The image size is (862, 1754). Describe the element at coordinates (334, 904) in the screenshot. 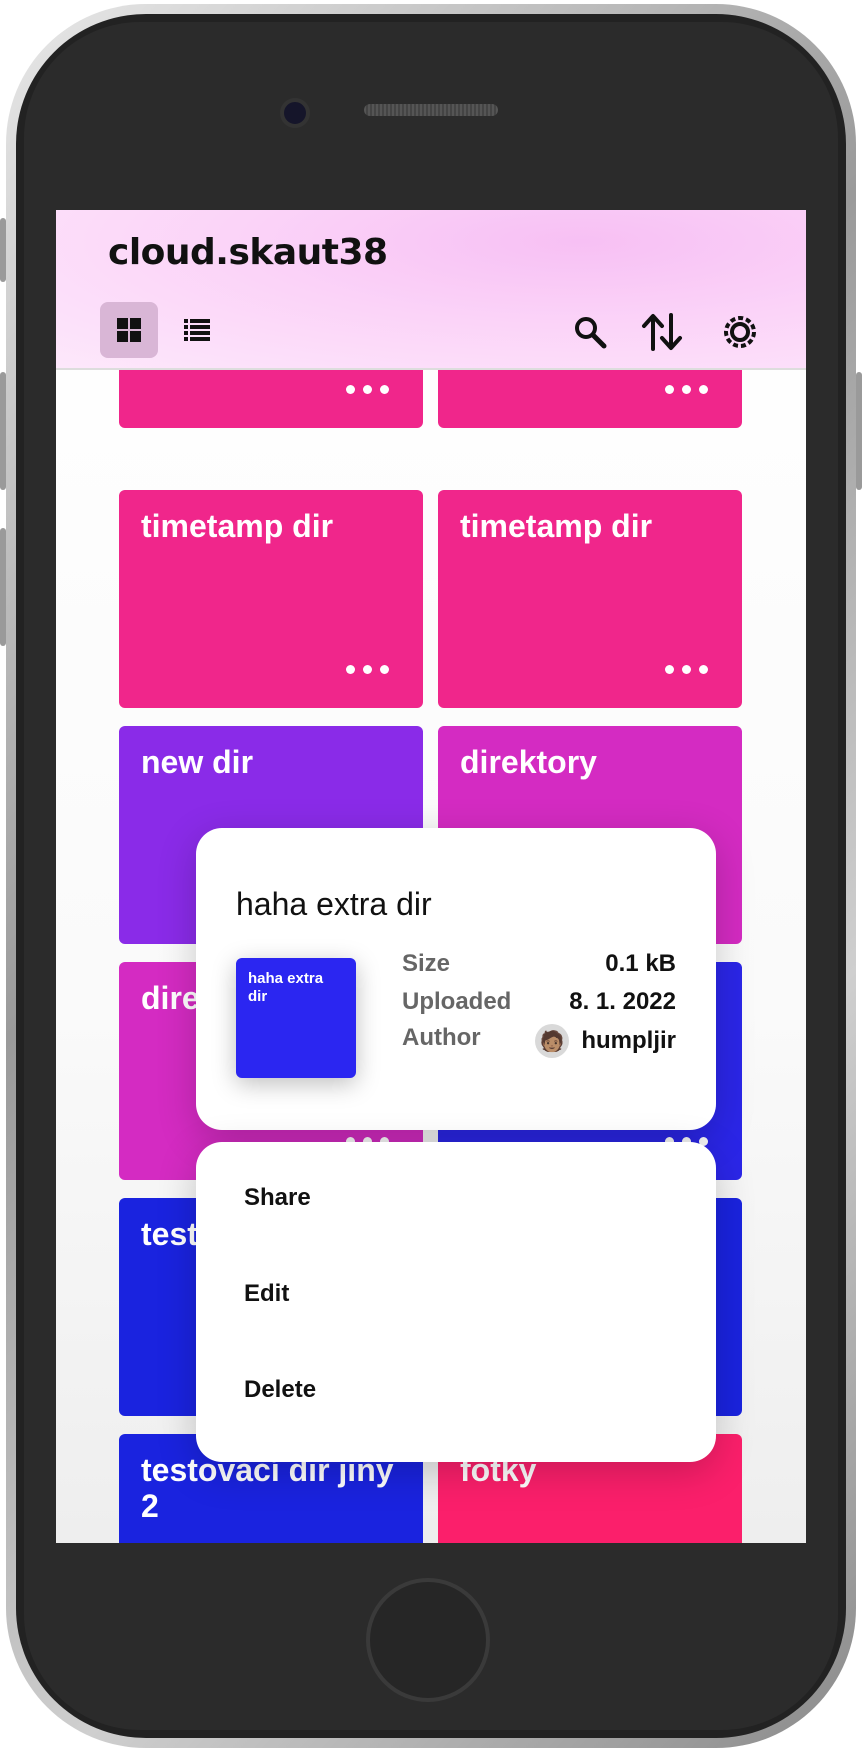

I see `details-title: haha extra dir` at that location.